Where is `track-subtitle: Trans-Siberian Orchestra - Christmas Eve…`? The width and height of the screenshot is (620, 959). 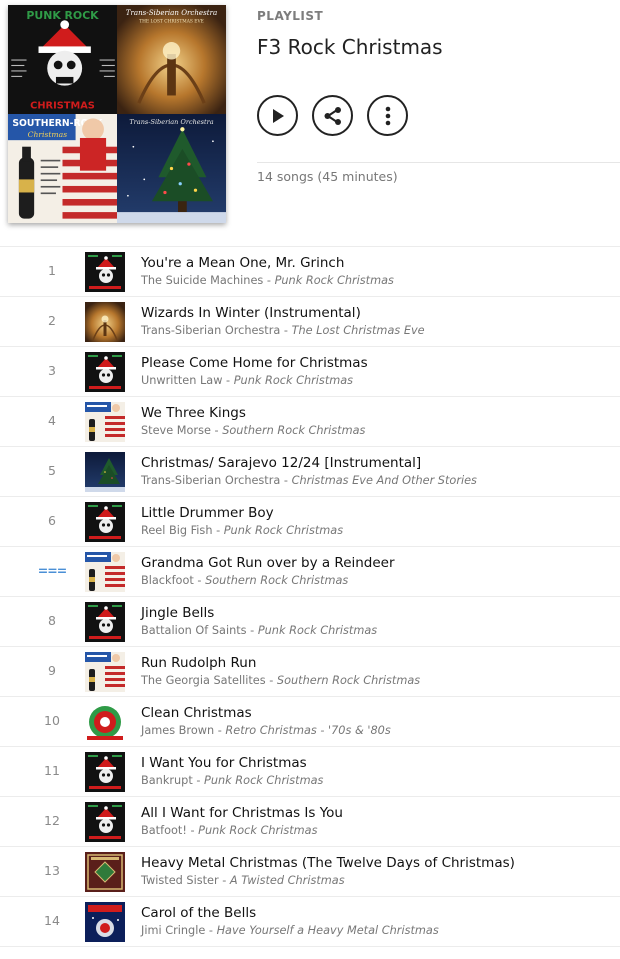 track-subtitle: Trans-Siberian Orchestra - Christmas Eve… is located at coordinates (309, 480).